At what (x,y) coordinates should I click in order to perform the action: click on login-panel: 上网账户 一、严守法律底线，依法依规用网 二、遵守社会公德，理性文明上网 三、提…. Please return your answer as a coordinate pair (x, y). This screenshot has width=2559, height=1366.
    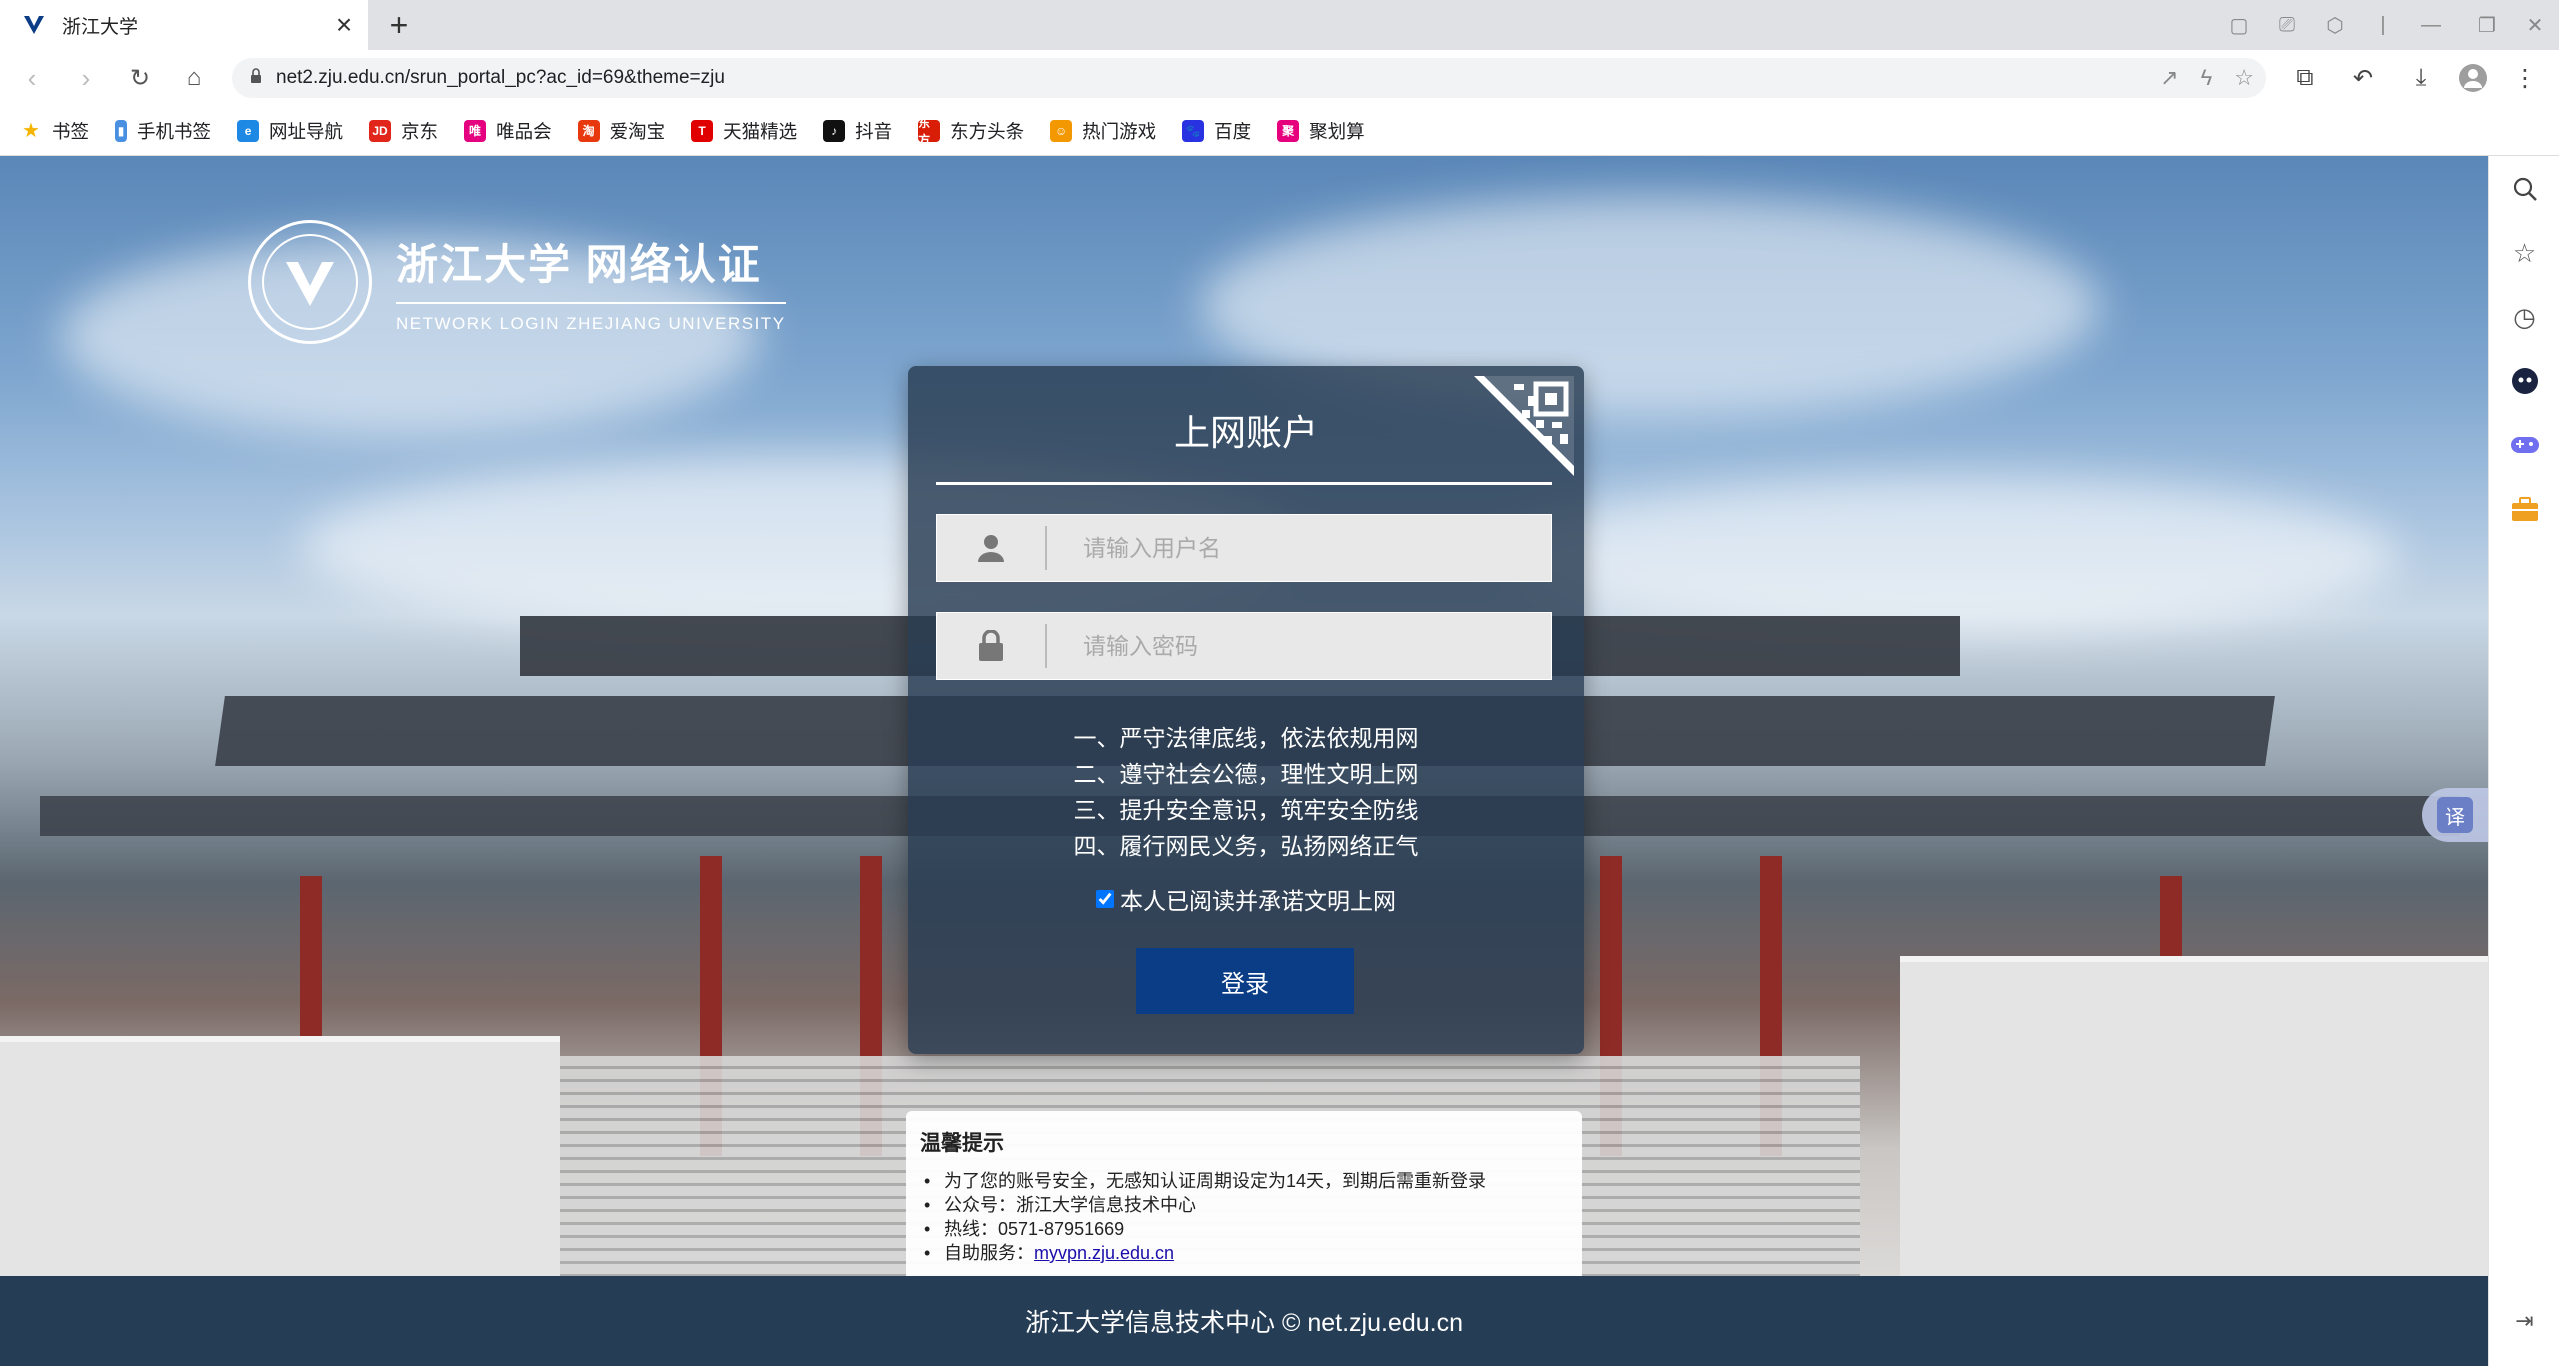
    Looking at the image, I should click on (1246, 710).